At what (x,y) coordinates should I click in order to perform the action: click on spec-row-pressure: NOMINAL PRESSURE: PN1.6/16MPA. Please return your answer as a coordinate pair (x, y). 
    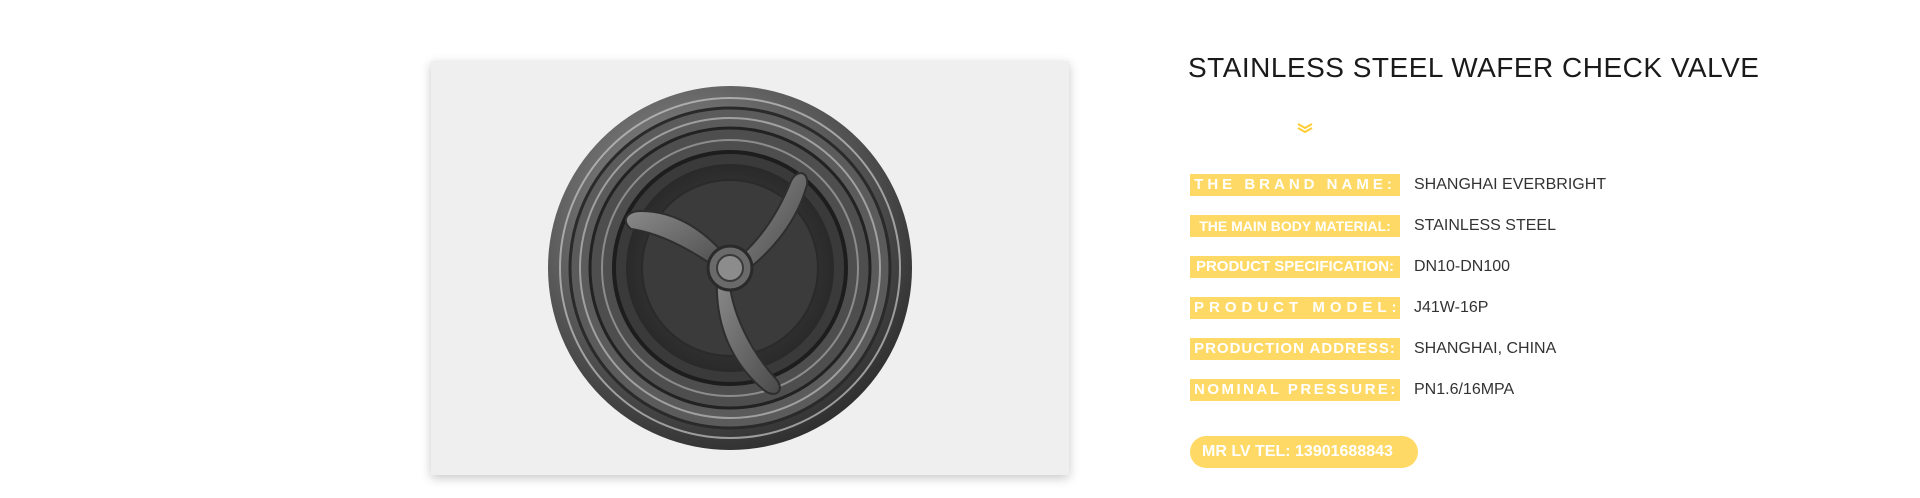
    Looking at the image, I should click on (1352, 390).